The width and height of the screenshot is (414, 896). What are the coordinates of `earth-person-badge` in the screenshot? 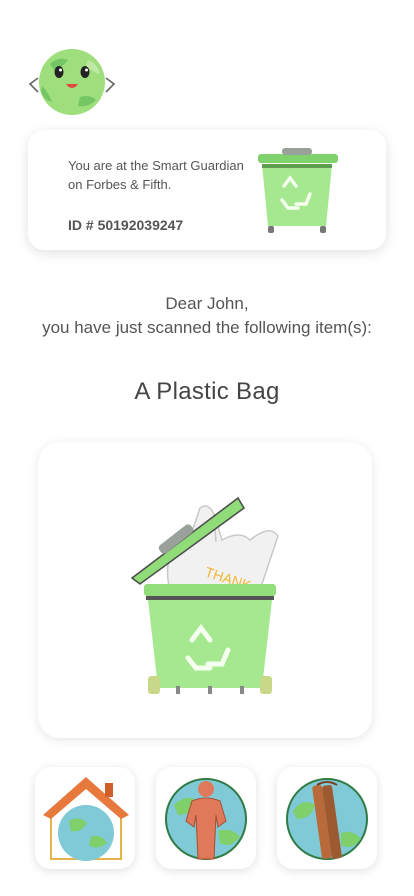 It's located at (206, 818).